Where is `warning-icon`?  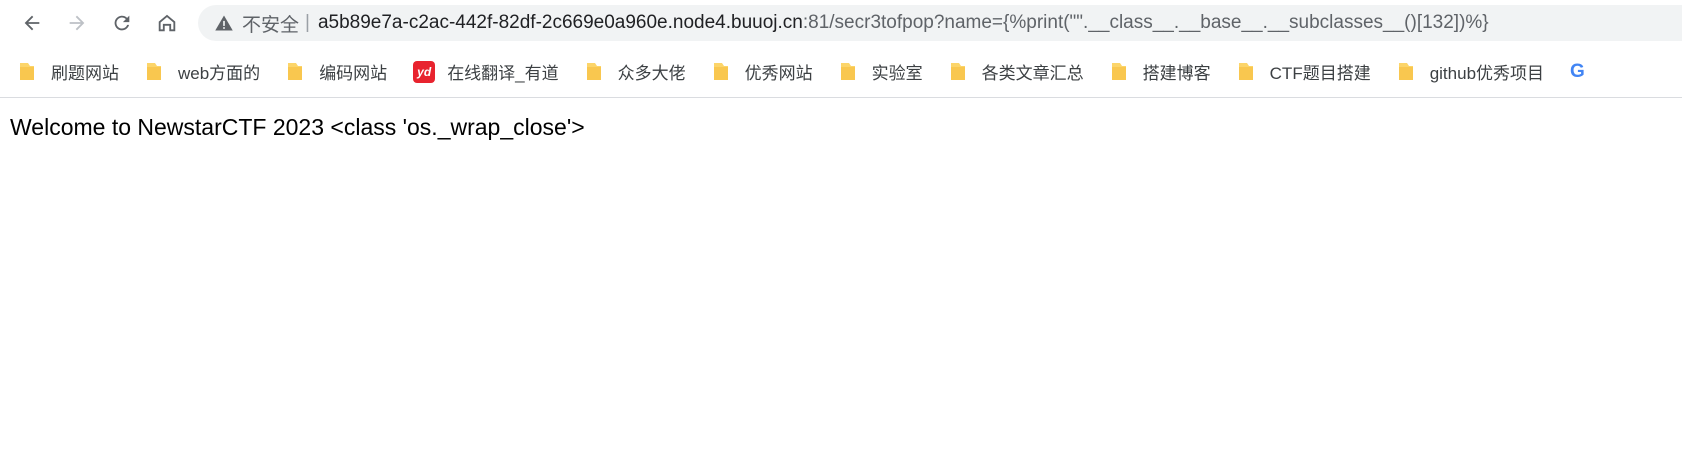 warning-icon is located at coordinates (224, 23).